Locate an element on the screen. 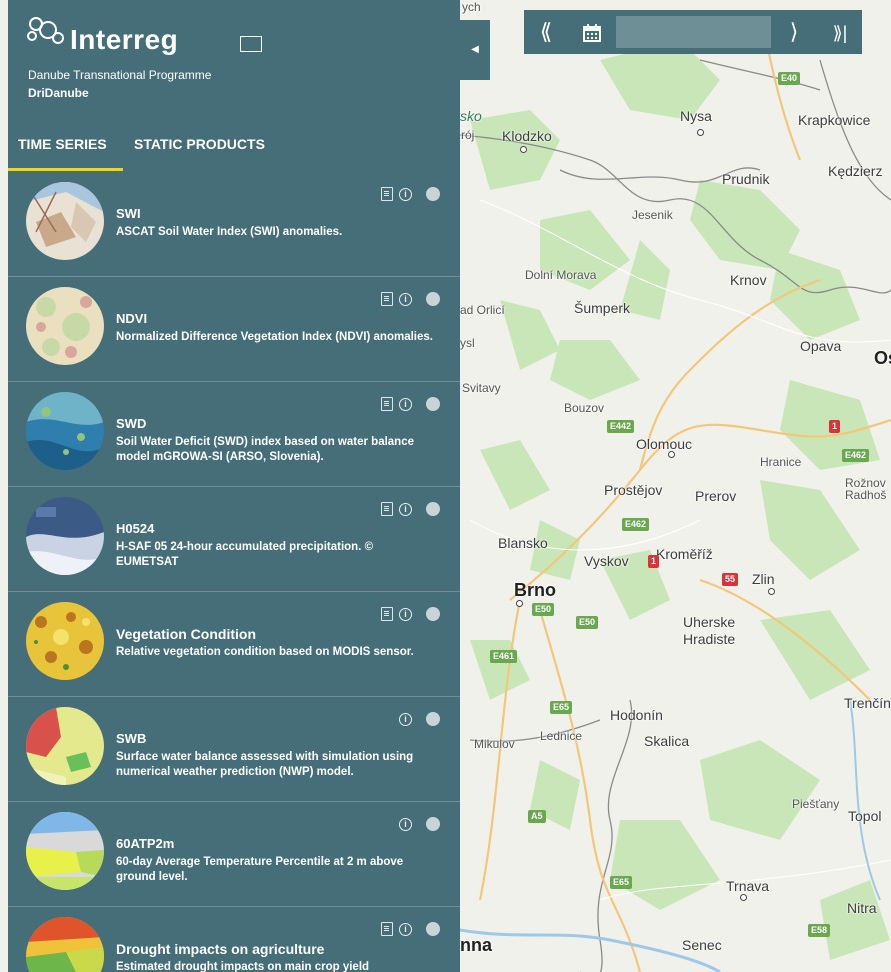 The height and width of the screenshot is (972, 891). city-label: Piešťany is located at coordinates (816, 804).